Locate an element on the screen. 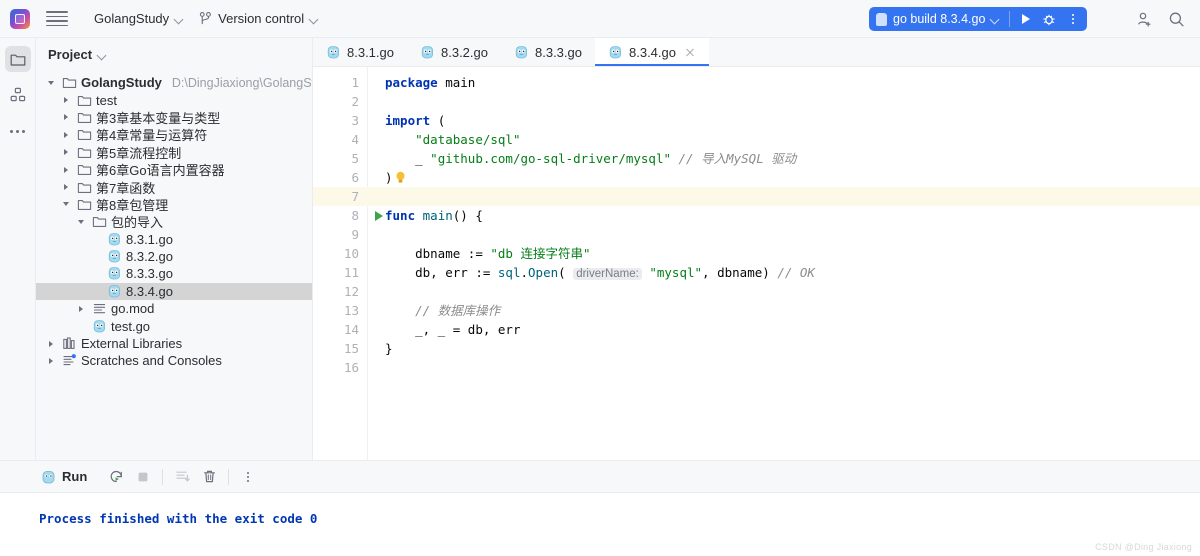  tree-node: 包的导入 is located at coordinates (174, 221).